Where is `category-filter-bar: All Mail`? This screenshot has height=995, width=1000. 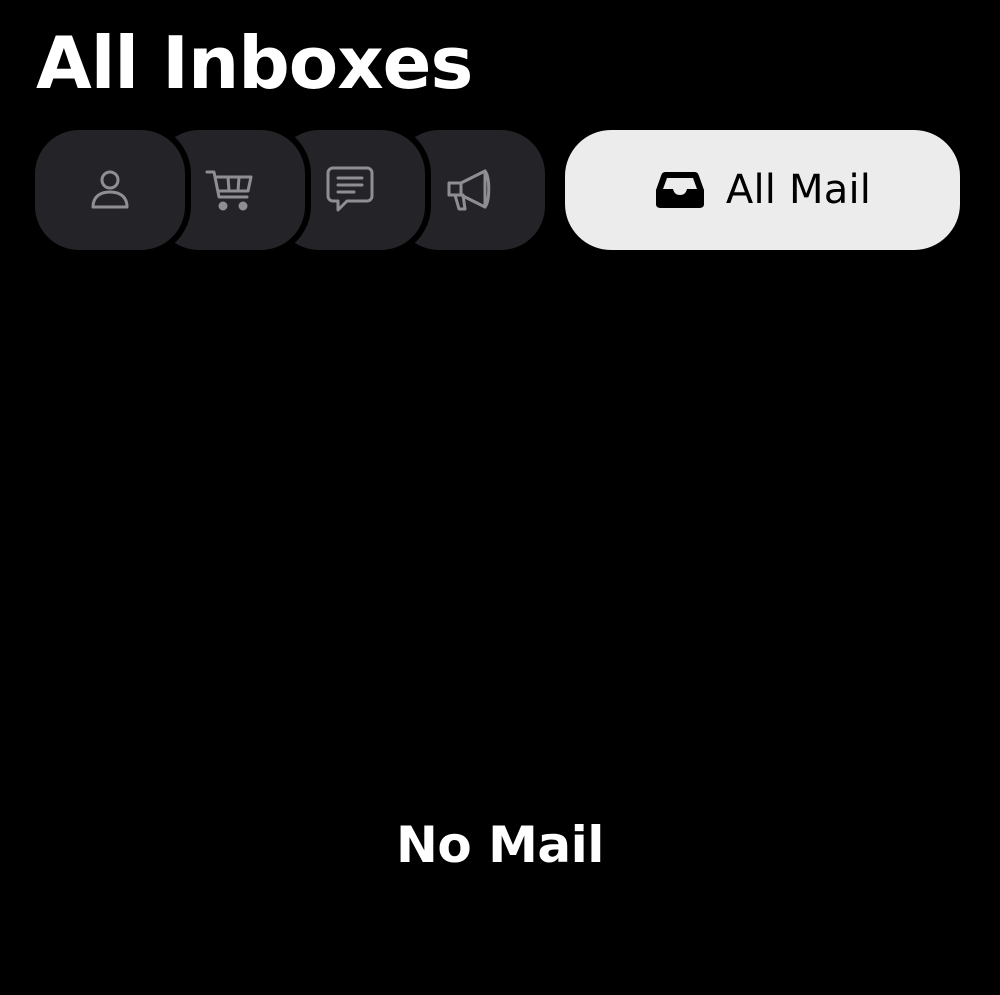
category-filter-bar: All Mail is located at coordinates (500, 191).